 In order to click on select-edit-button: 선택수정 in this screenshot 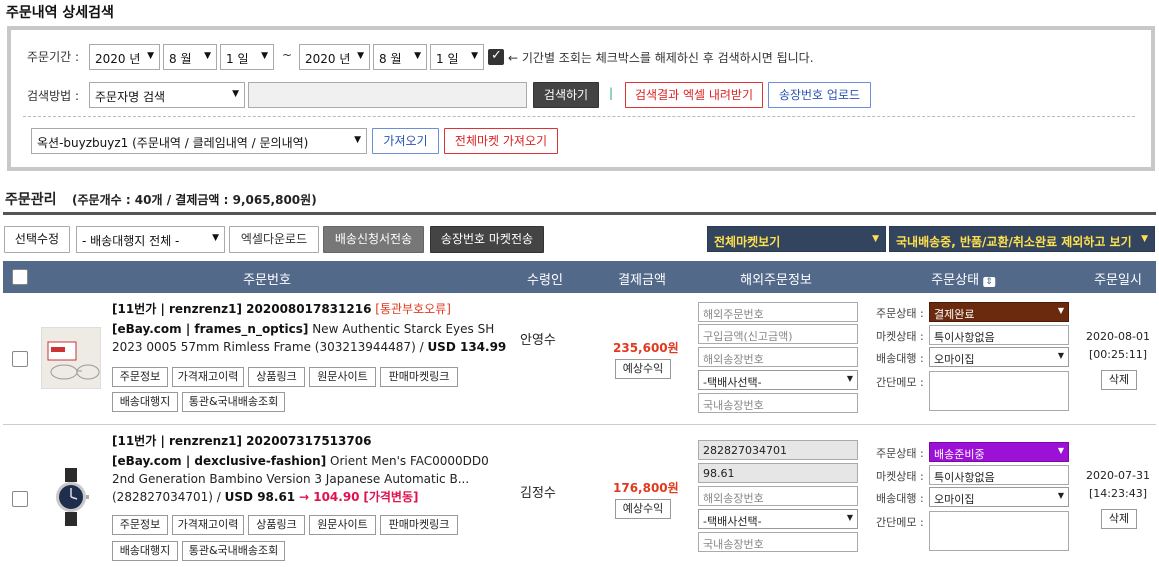, I will do `click(37, 239)`.